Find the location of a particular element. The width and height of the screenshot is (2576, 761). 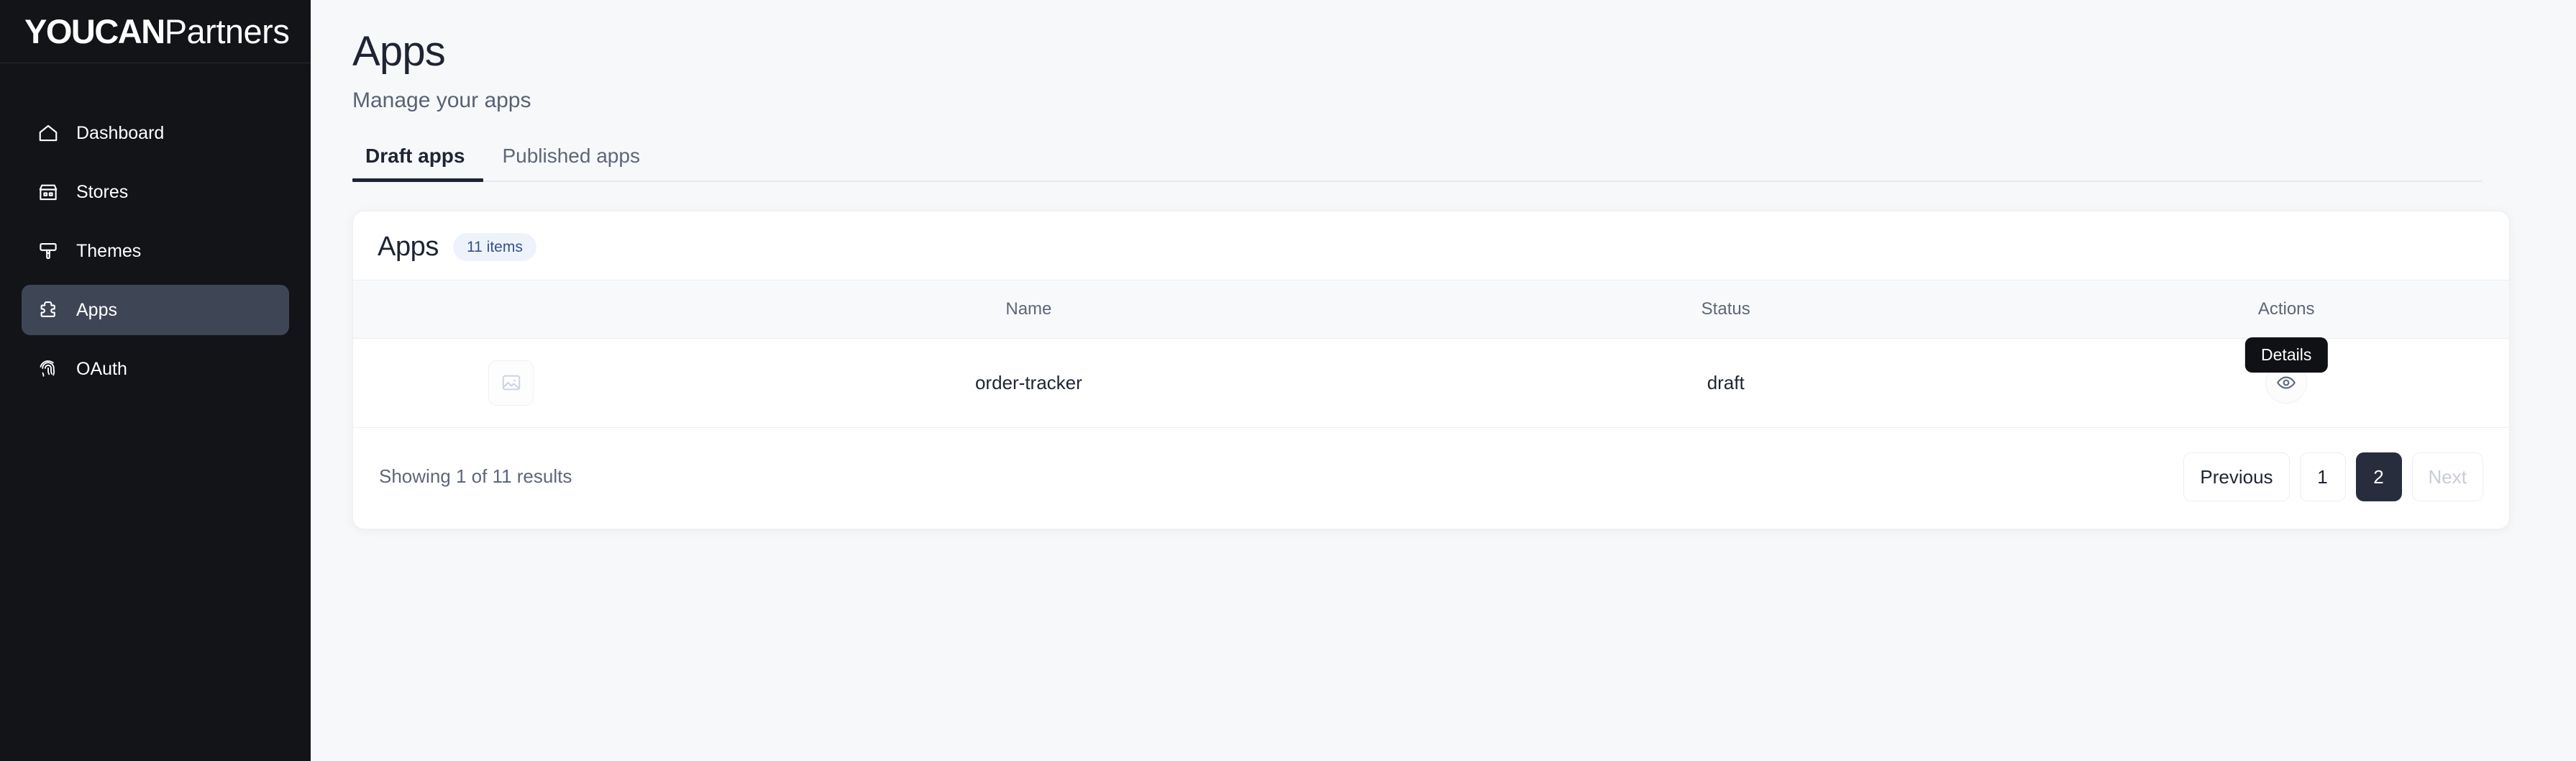

image-placeholder-icon is located at coordinates (511, 383).